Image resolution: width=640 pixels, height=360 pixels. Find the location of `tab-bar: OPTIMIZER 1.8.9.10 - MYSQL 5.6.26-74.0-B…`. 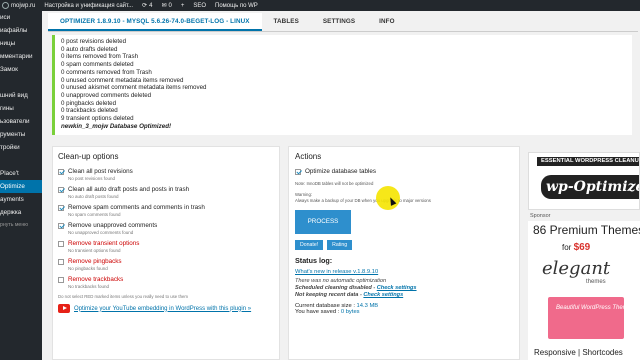

tab-bar: OPTIMIZER 1.8.9.10 - MYSQL 5.6.26-74.0-B… is located at coordinates (343, 22).